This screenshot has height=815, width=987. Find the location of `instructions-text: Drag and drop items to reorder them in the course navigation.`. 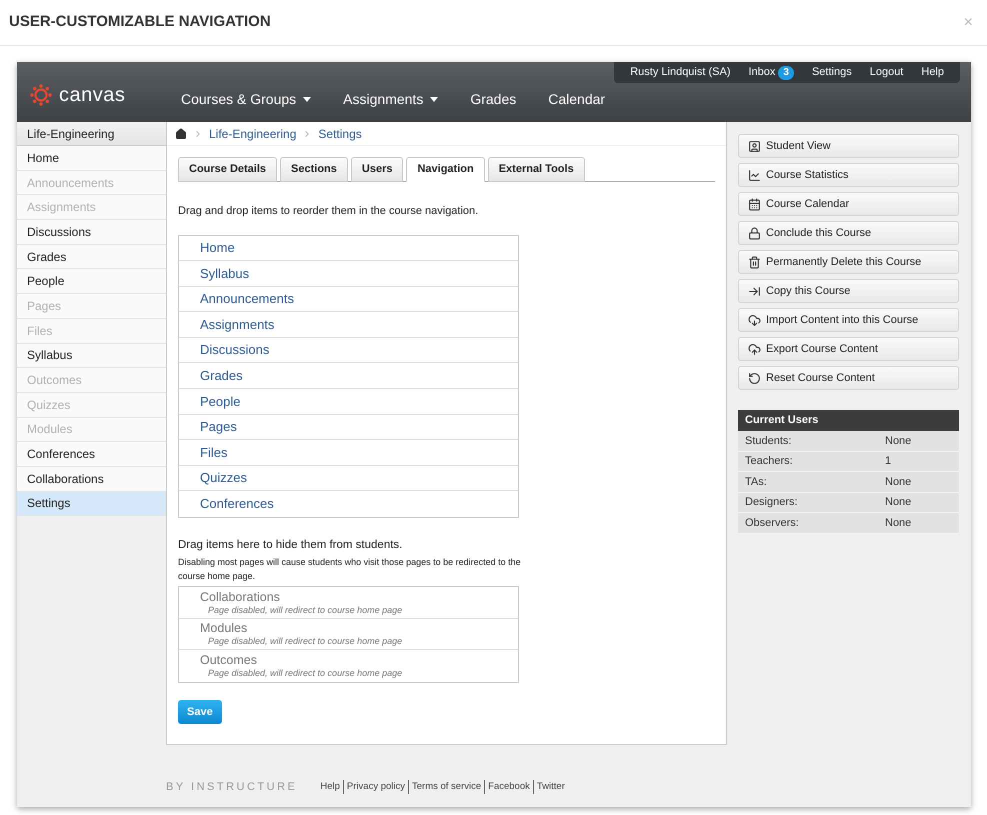

instructions-text: Drag and drop items to reorder them in the course navigation. is located at coordinates (329, 211).